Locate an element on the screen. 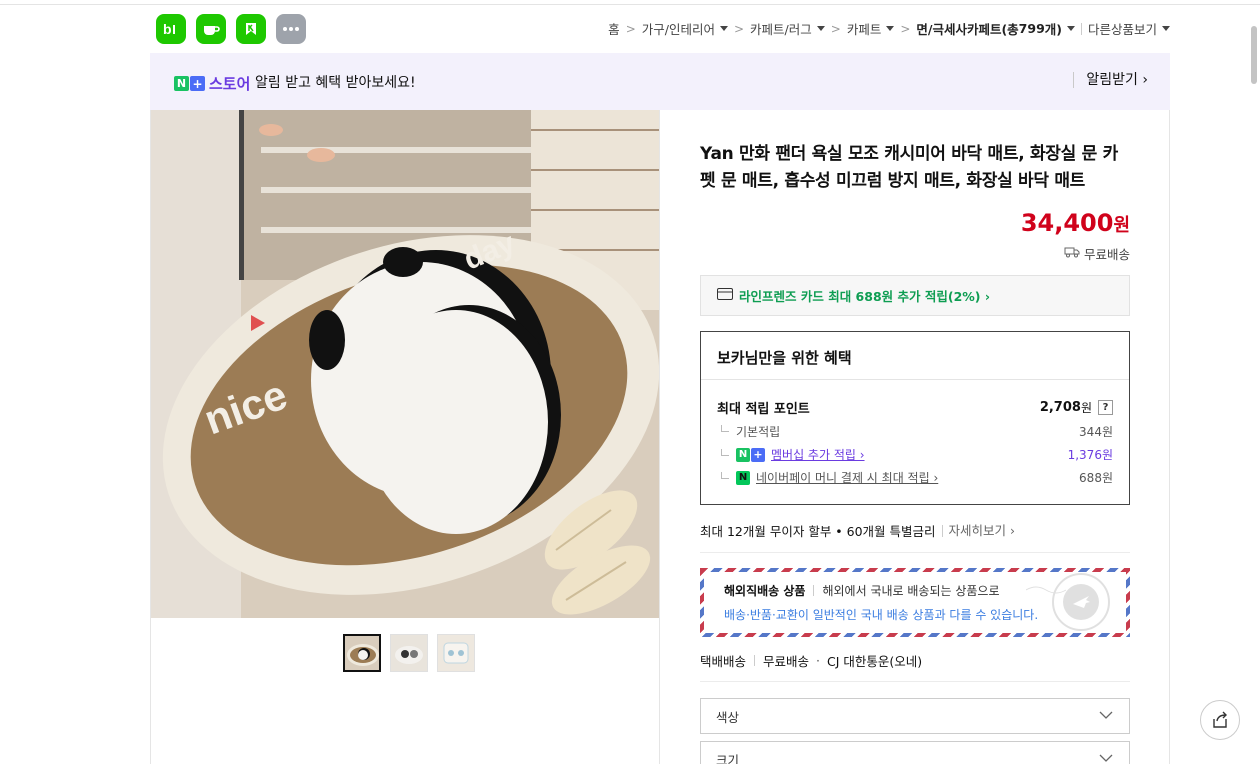  option-select-size: 크기 is located at coordinates (915, 752).